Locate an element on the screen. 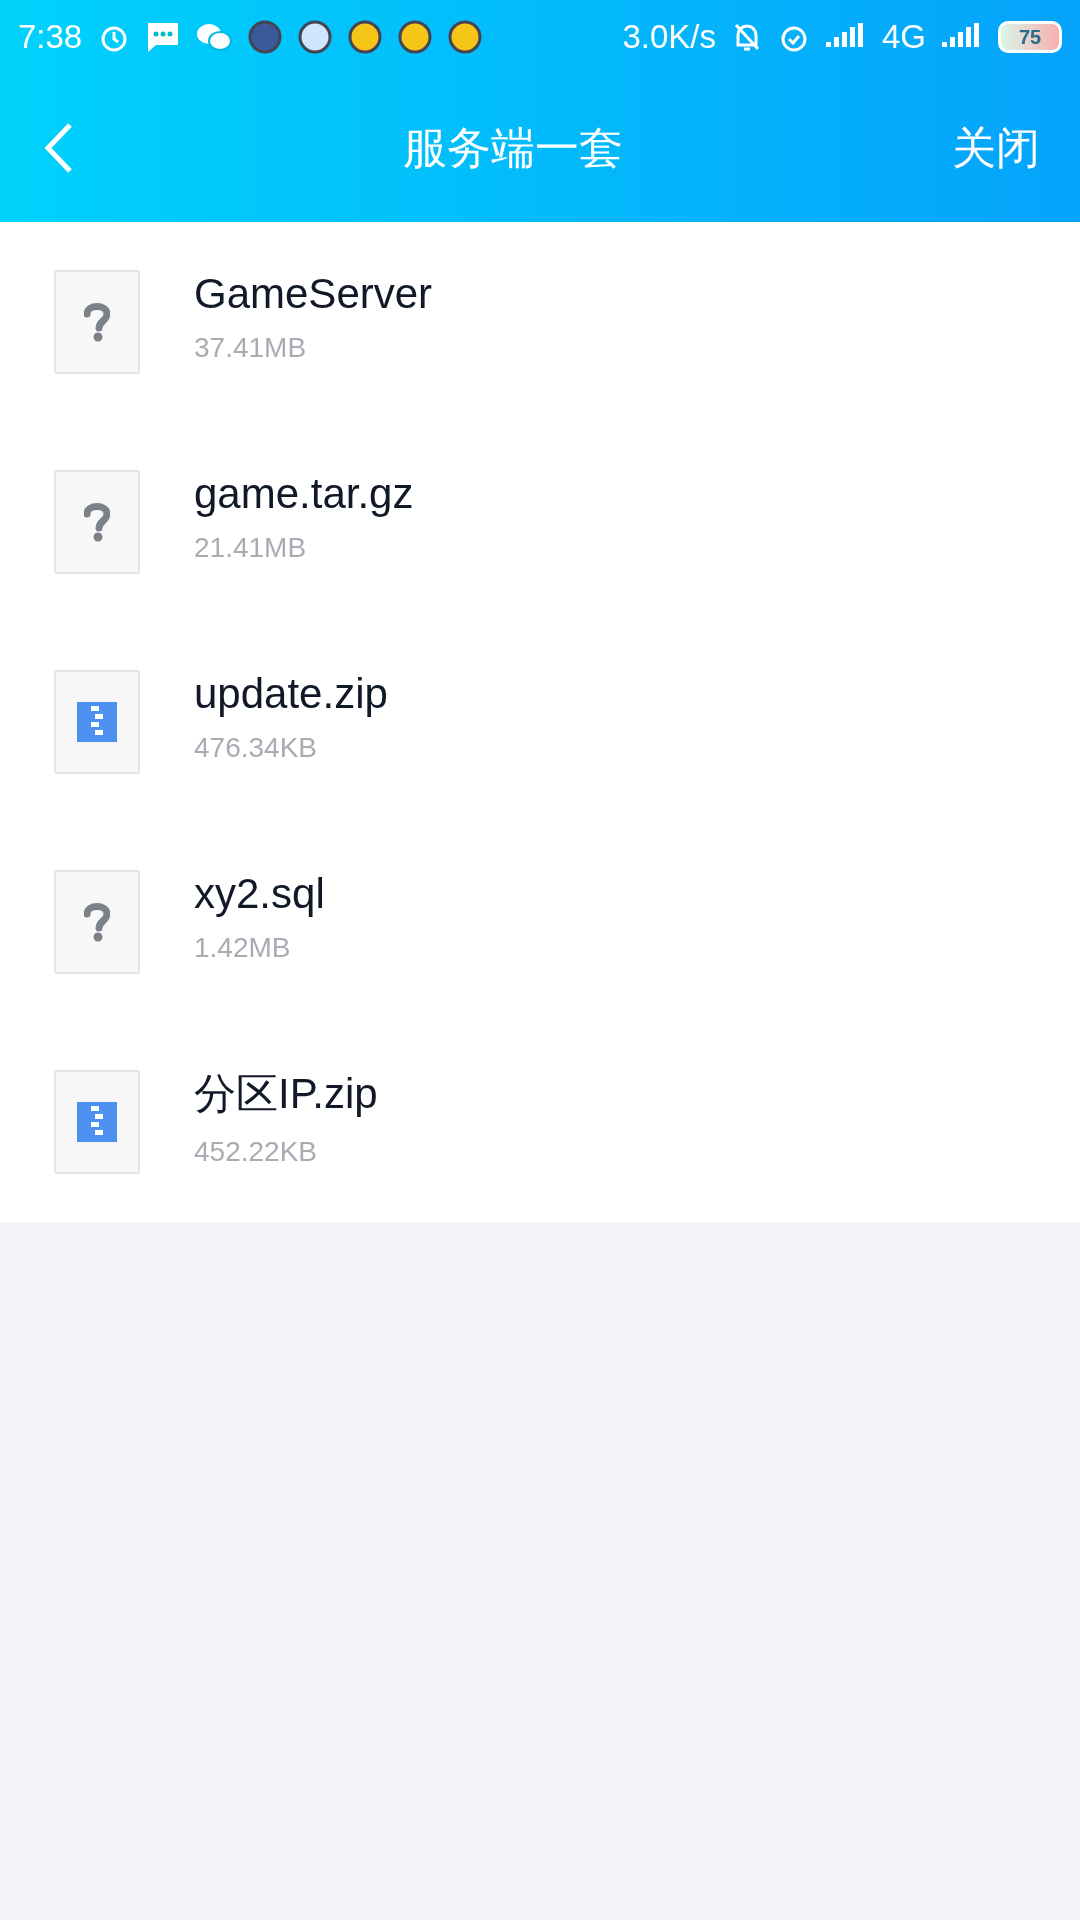 The width and height of the screenshot is (1080, 1920). network-type: 4G is located at coordinates (903, 37).